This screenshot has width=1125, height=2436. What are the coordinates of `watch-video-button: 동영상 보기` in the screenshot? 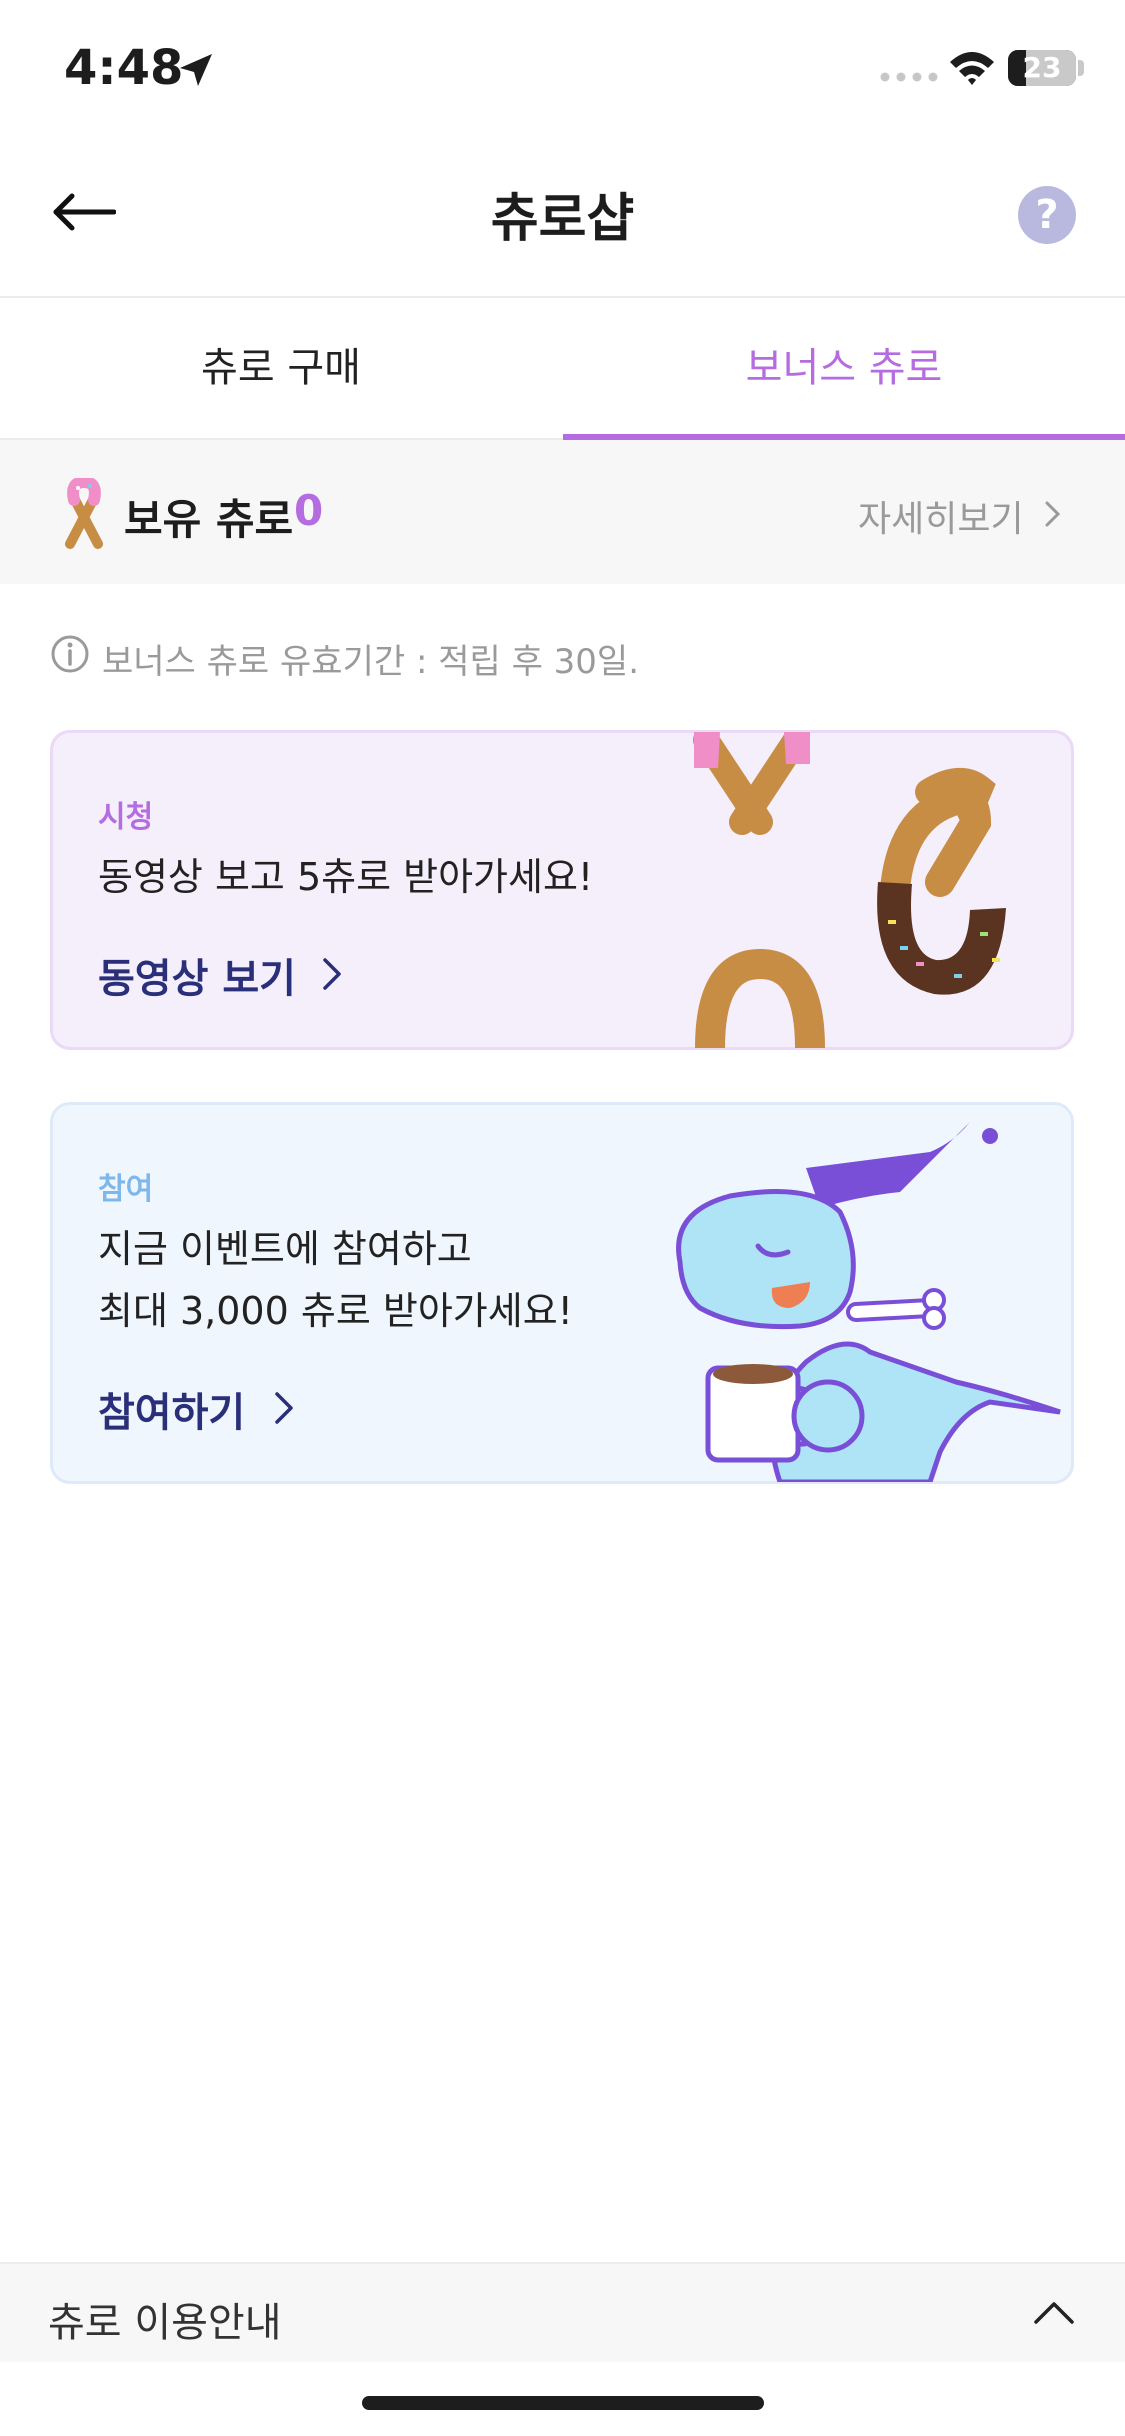 It's located at (197, 975).